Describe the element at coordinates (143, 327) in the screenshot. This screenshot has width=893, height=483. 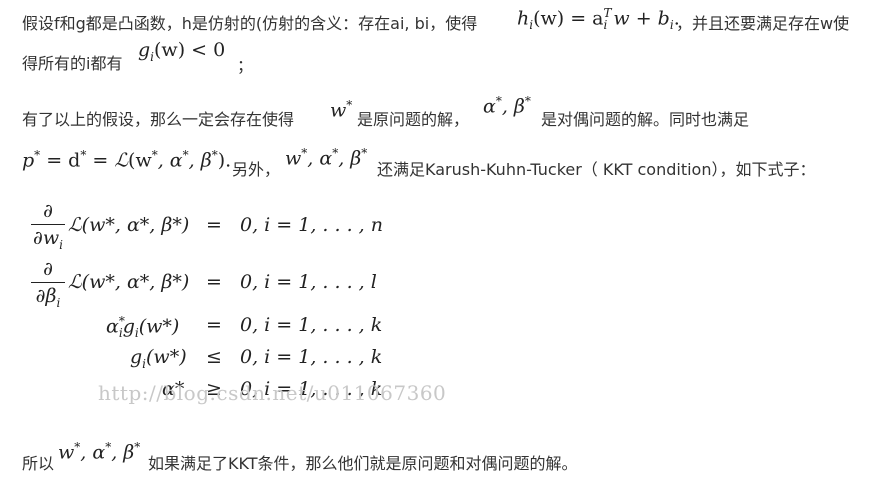
I see `kkt-row3-lhs: α*igi(w*)` at that location.